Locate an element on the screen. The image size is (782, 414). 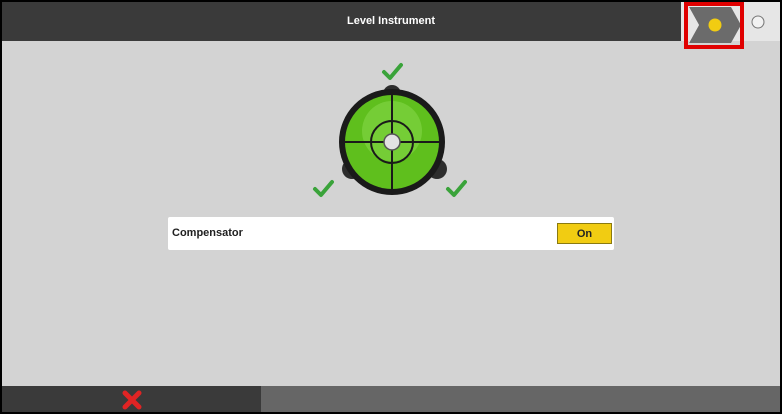
page-title: Level Instrument is located at coordinates (391, 21).